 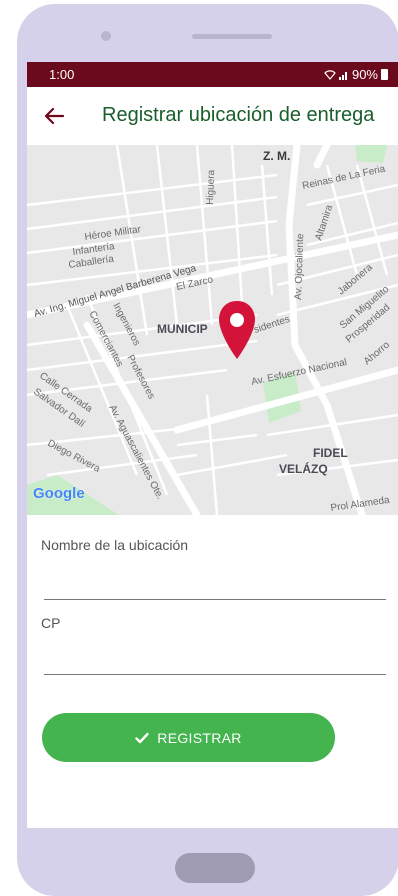 I want to click on page-title: Registrar ubicación de entrega, so click(x=238, y=115).